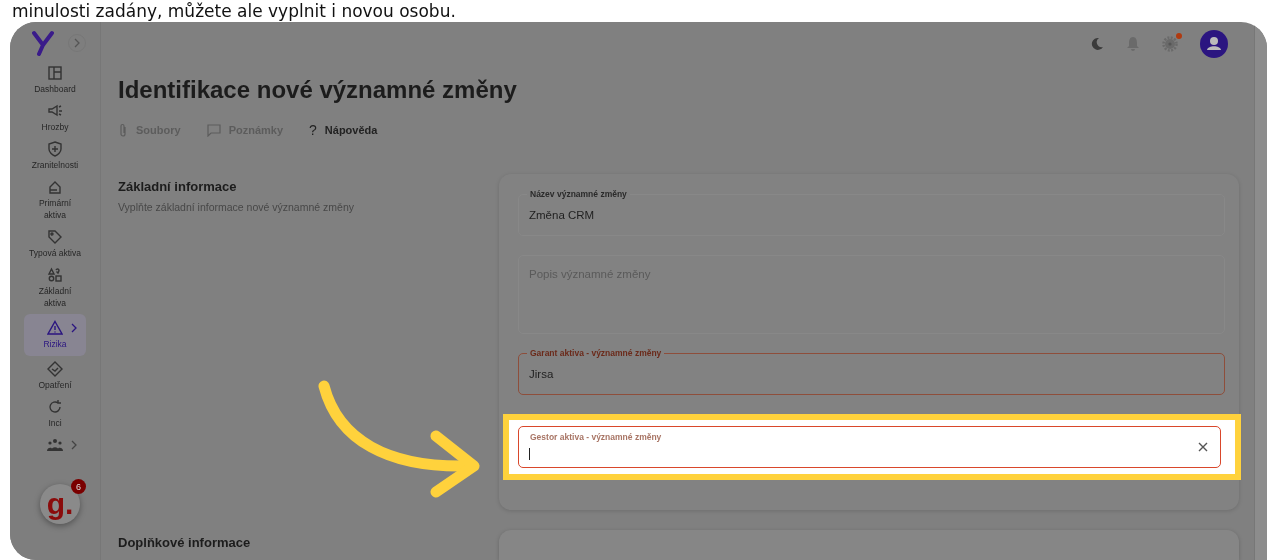 This screenshot has width=1267, height=560. I want to click on sidebar-item: Hrozby, so click(55, 118).